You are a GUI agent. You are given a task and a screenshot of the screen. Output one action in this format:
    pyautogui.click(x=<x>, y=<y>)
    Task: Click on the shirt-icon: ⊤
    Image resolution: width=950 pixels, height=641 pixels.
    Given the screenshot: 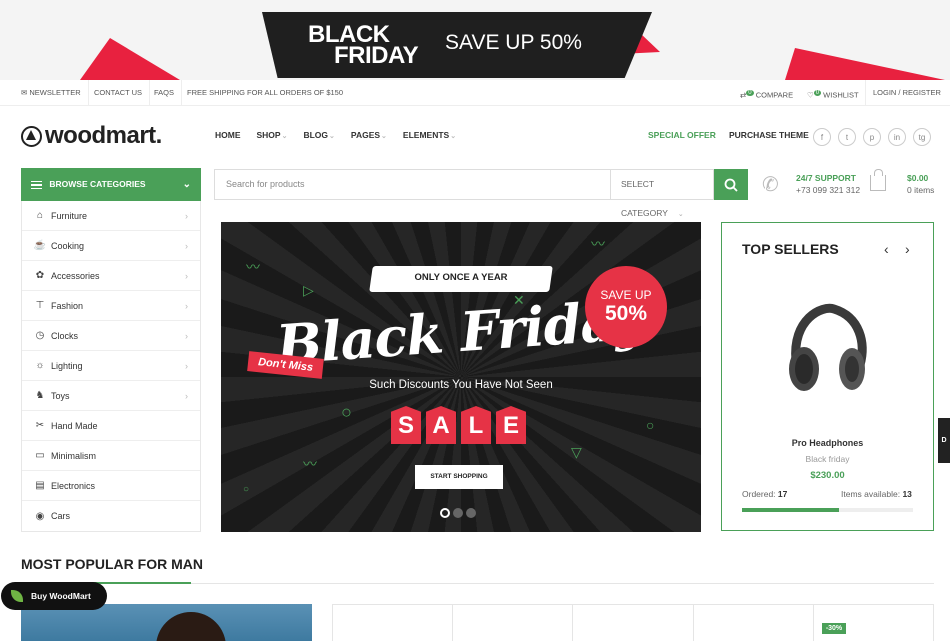 What is the action you would take?
    pyautogui.click(x=40, y=305)
    